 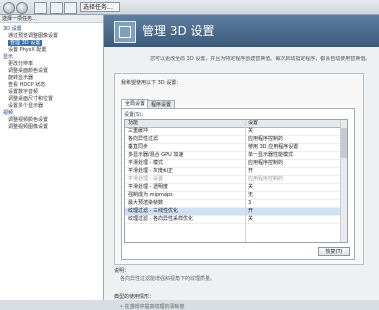 I want to click on sidebar-item: 设置数字音频, so click(x=23, y=92).